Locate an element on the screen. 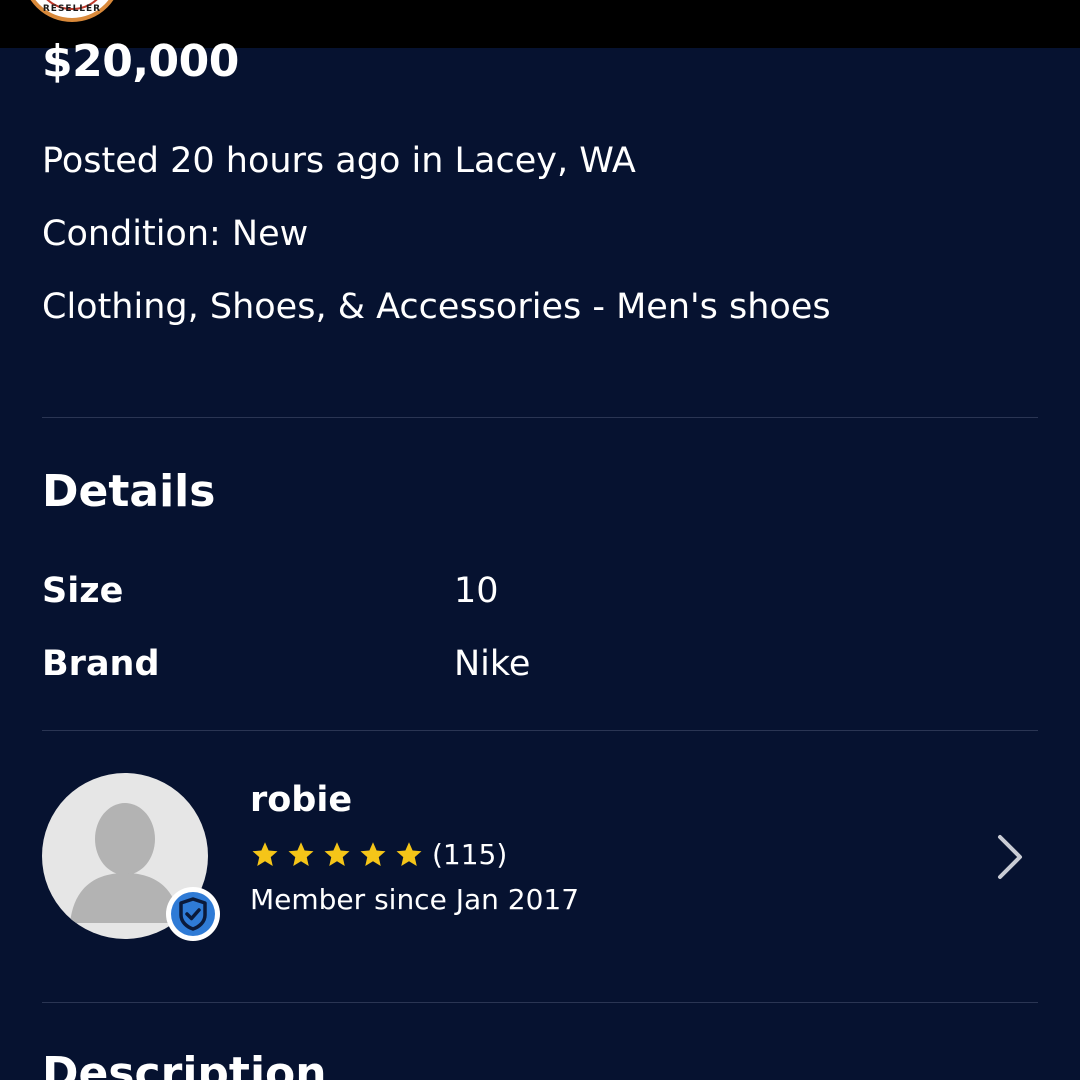 The width and height of the screenshot is (1080, 1080). seller-name: robie is located at coordinates (301, 800).